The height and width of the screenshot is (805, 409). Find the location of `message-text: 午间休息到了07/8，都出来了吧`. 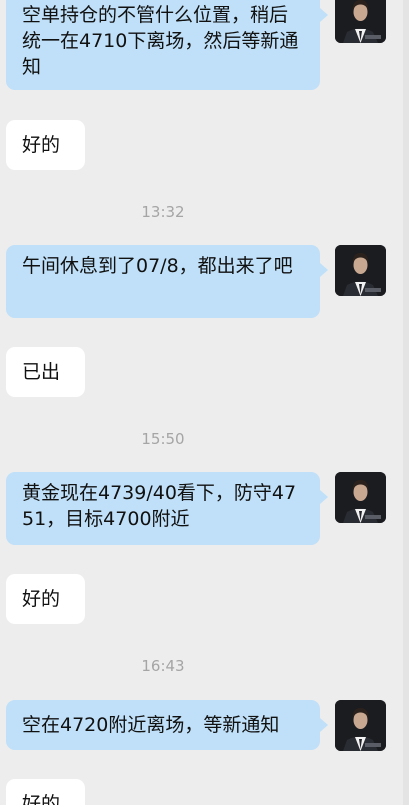

message-text: 午间休息到了07/8，都出来了吧 is located at coordinates (157, 266).